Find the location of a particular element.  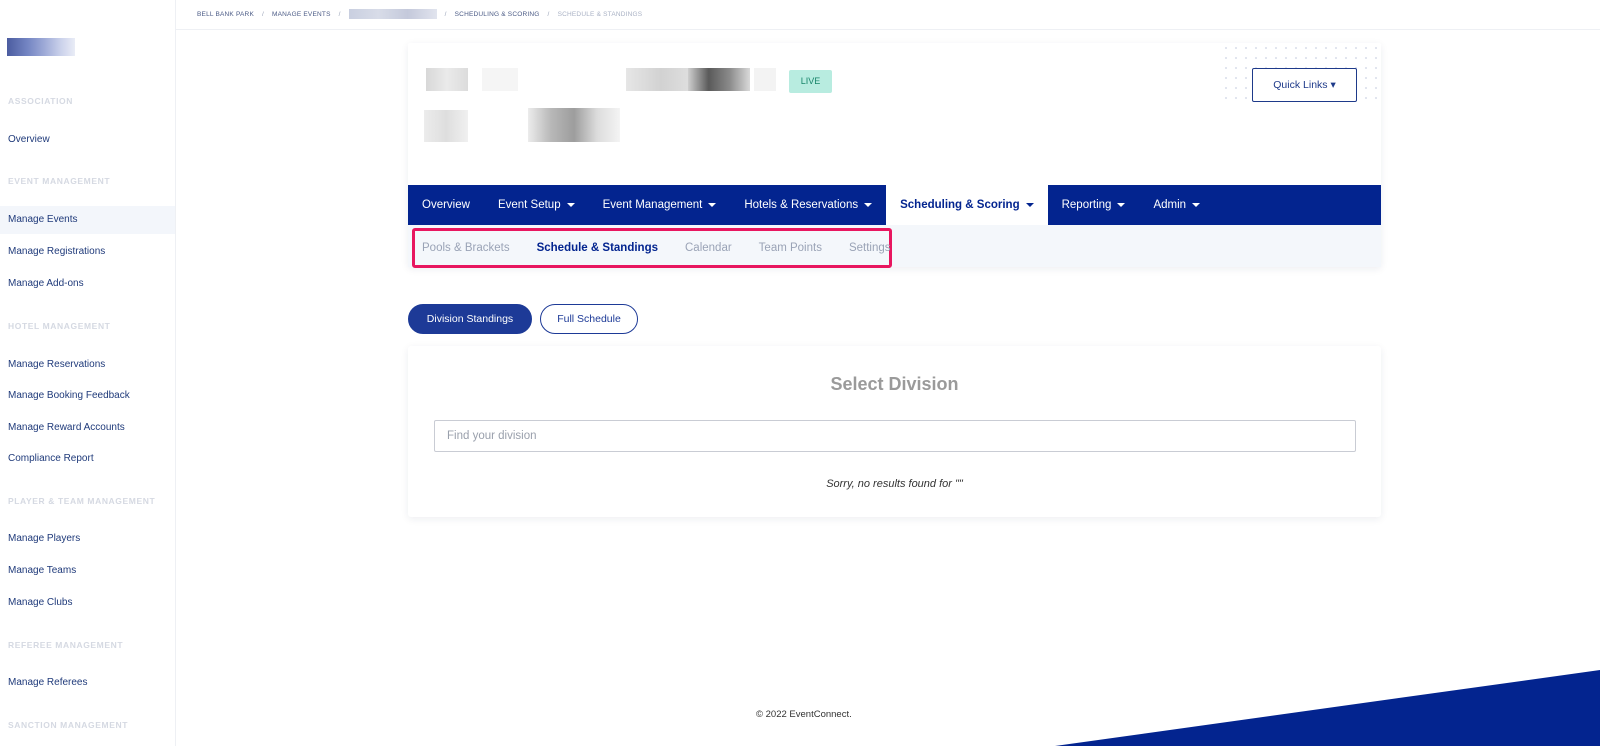

status-badge: LIVE is located at coordinates (810, 81).